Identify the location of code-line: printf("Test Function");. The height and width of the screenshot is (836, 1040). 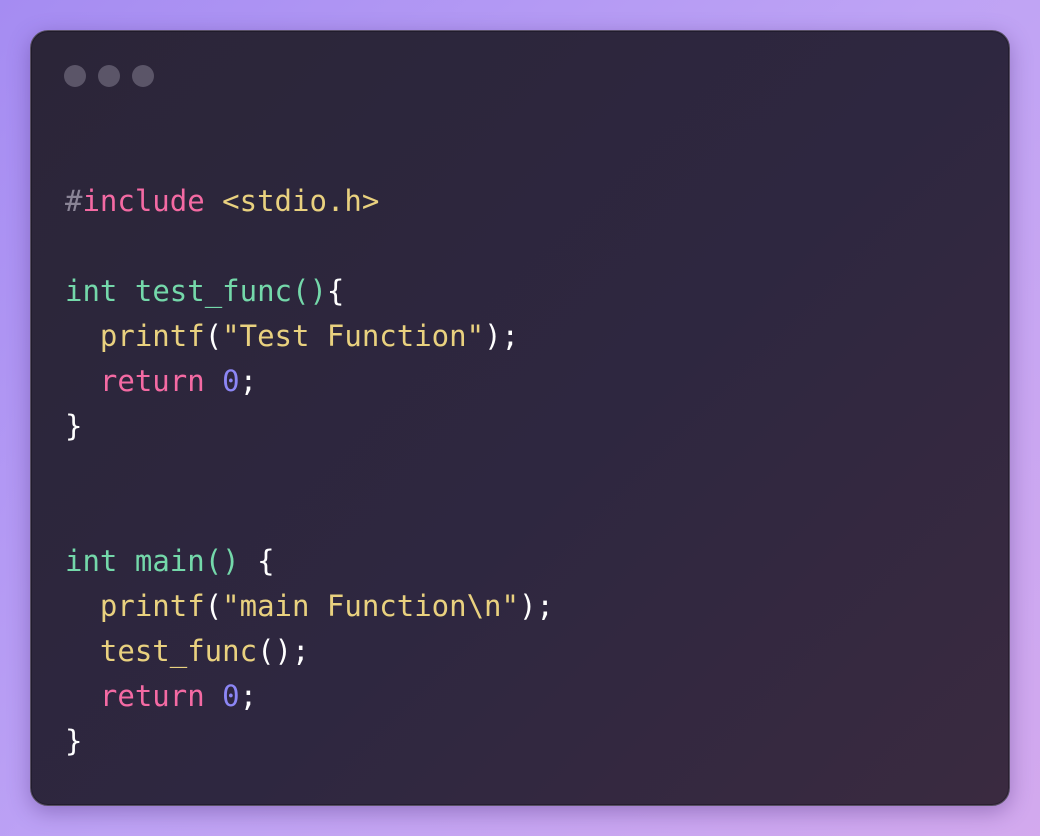
(309, 336).